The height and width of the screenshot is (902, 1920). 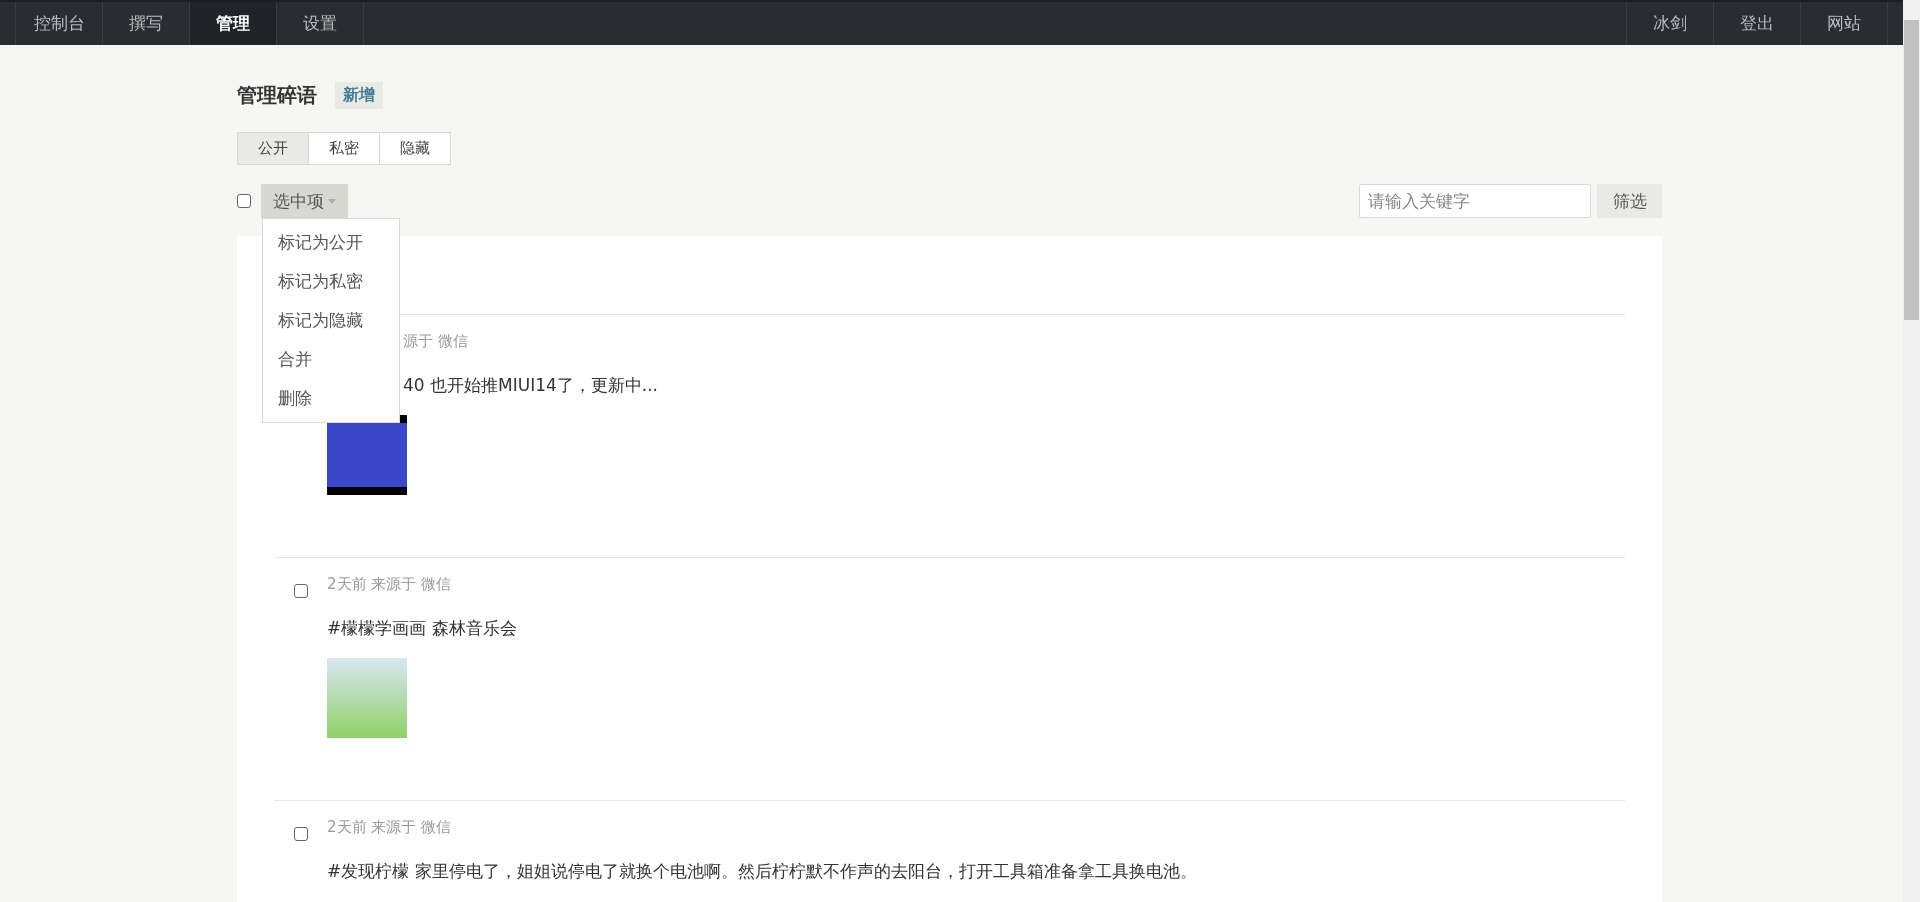 I want to click on nav-link: 冰剑, so click(x=1670, y=23).